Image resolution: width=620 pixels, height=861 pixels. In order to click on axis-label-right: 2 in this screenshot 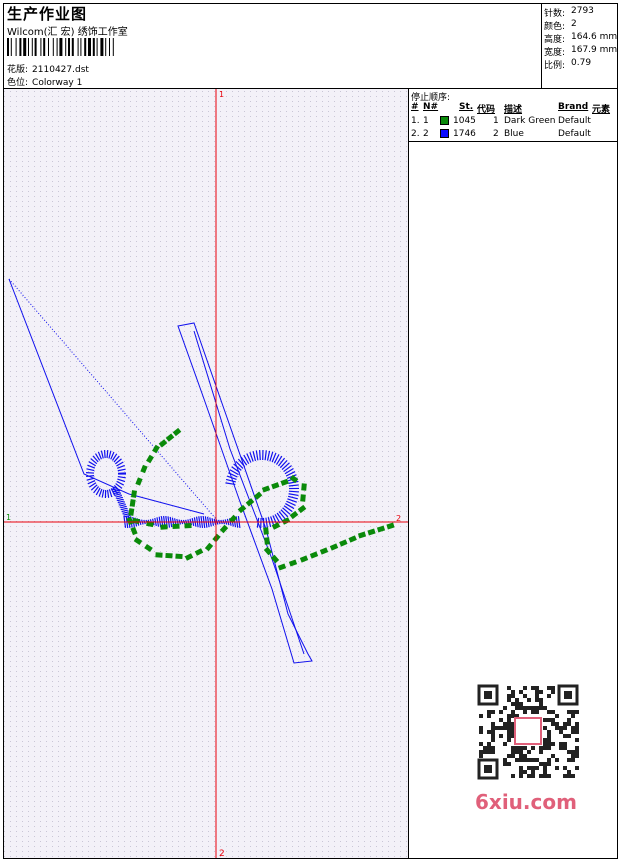, I will do `click(398, 518)`.